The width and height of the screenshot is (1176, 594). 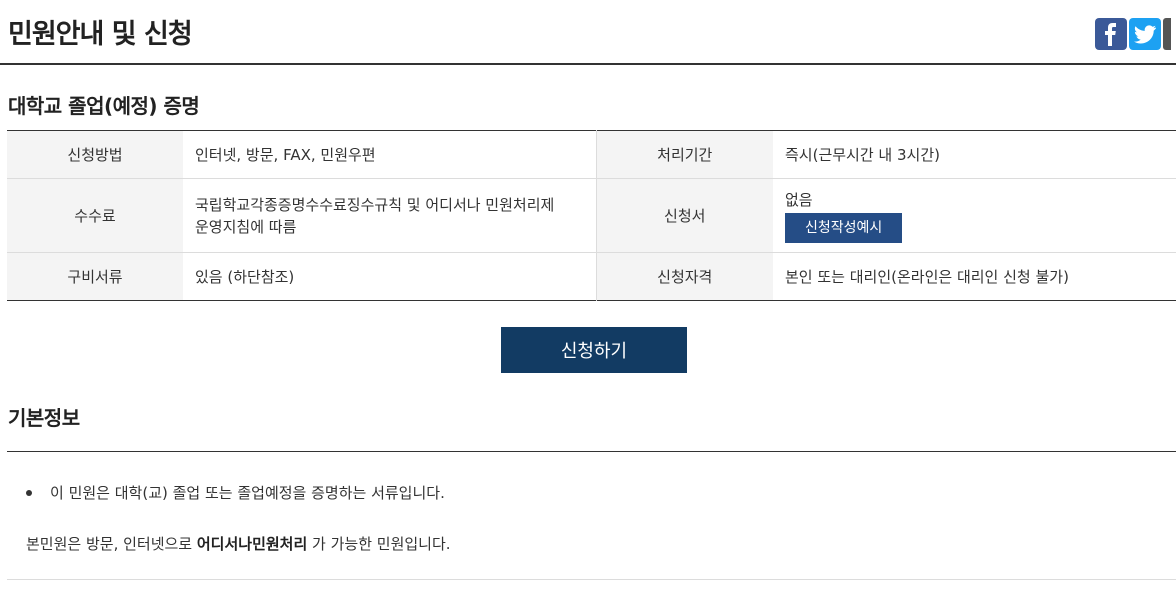 What do you see at coordinates (246, 226) in the screenshot?
I see `value-fee-line2: 운영지침에 따름` at bounding box center [246, 226].